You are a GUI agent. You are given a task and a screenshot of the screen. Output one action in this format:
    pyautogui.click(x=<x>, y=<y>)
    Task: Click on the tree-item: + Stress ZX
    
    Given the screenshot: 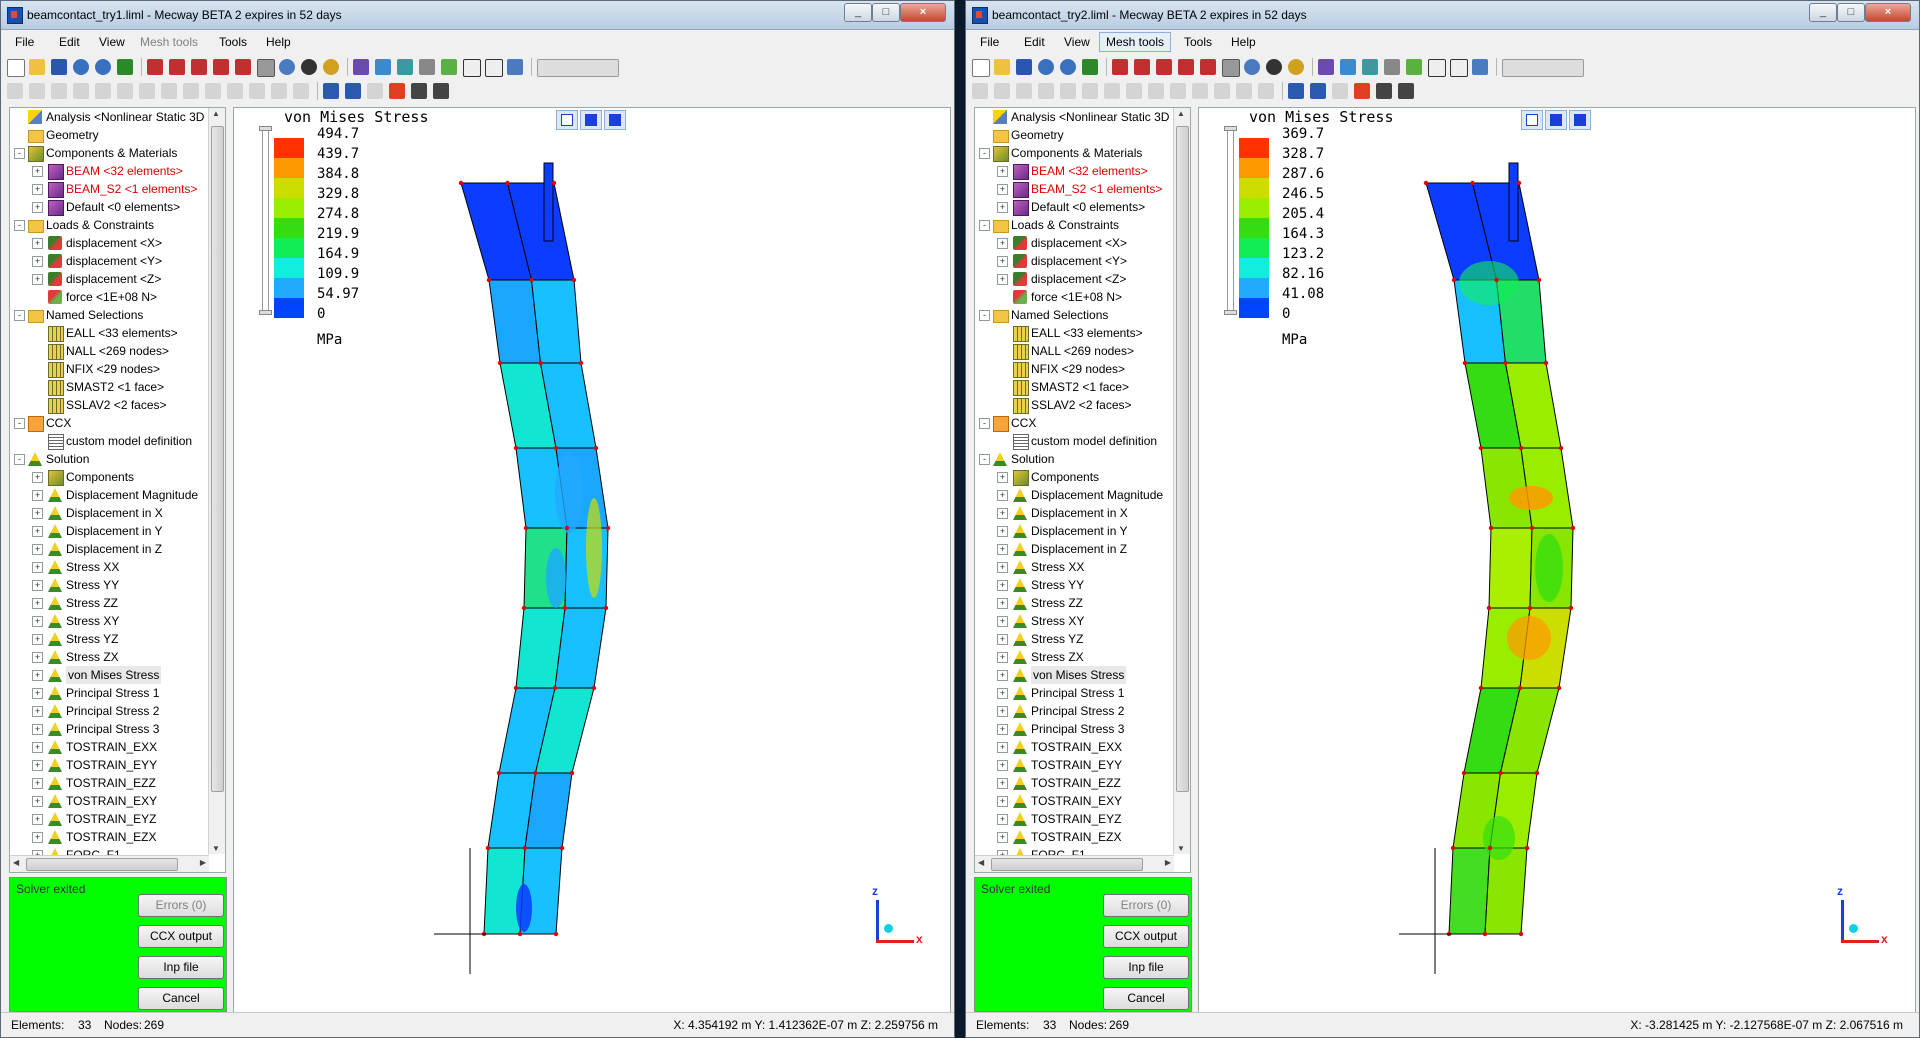 What is the action you would take?
    pyautogui.click(x=1074, y=657)
    